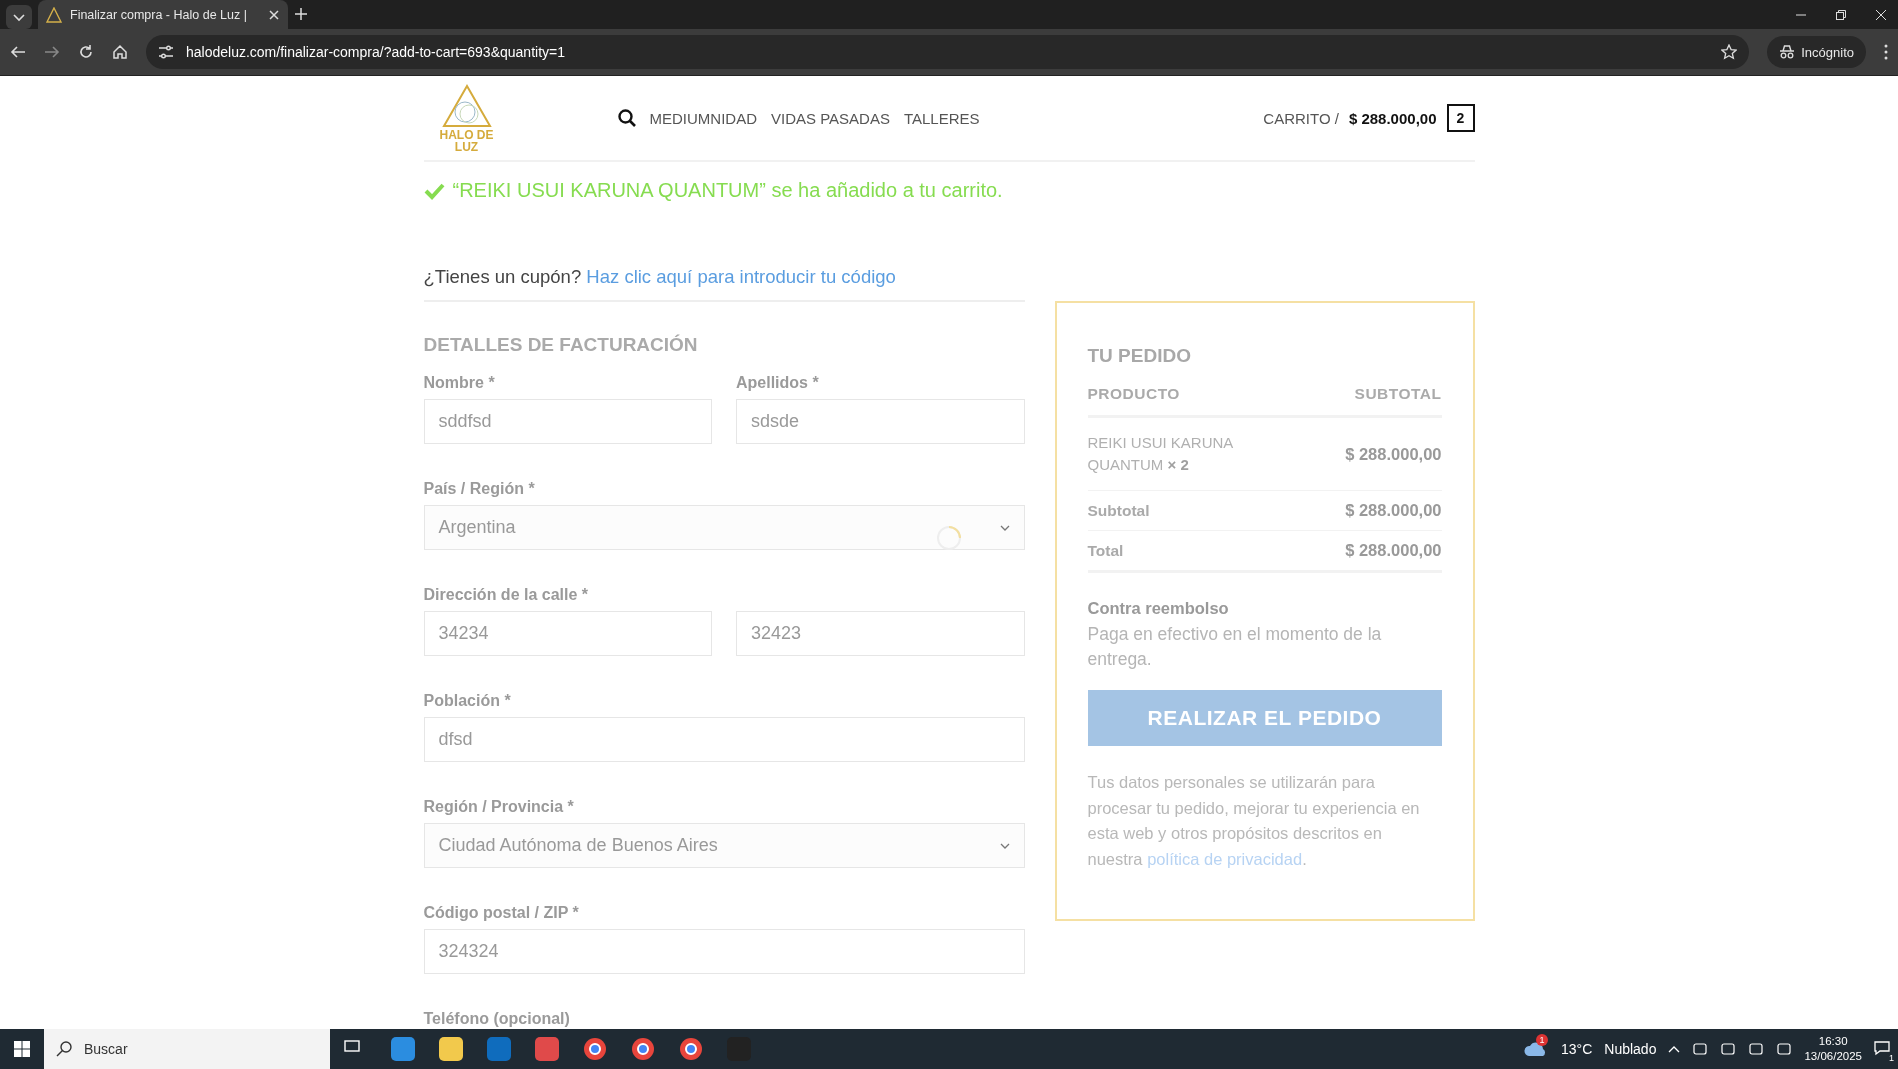 The width and height of the screenshot is (1898, 1069). I want to click on chevron-up-icon, so click(1674, 1049).